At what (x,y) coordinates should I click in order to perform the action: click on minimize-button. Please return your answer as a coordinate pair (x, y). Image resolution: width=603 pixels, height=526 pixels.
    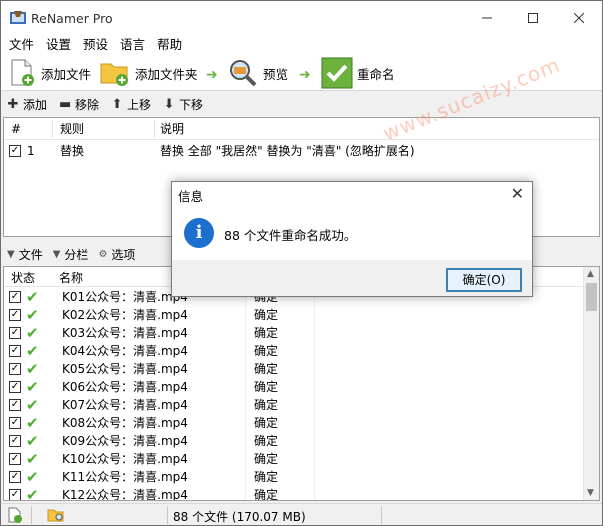
    Looking at the image, I should click on (487, 18).